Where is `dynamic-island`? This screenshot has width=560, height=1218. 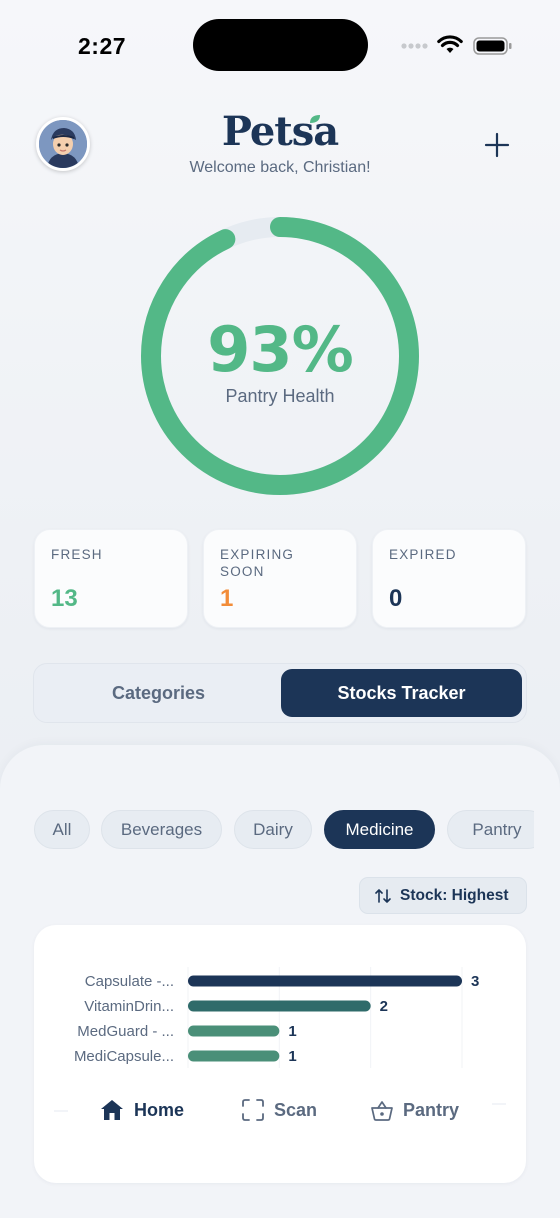
dynamic-island is located at coordinates (280, 45).